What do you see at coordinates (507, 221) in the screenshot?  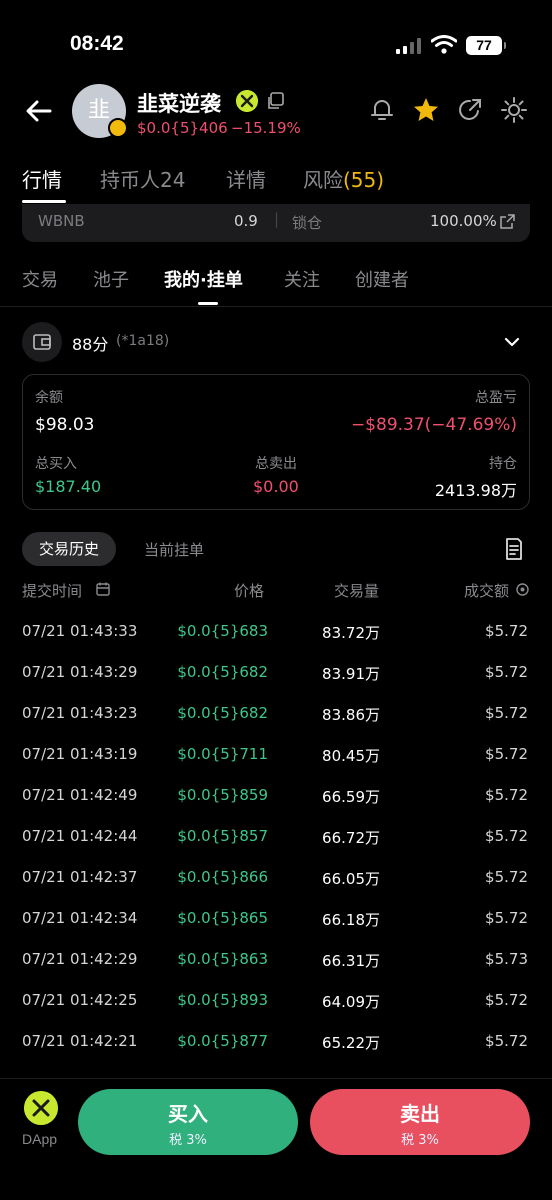 I see `external-link-icon` at bounding box center [507, 221].